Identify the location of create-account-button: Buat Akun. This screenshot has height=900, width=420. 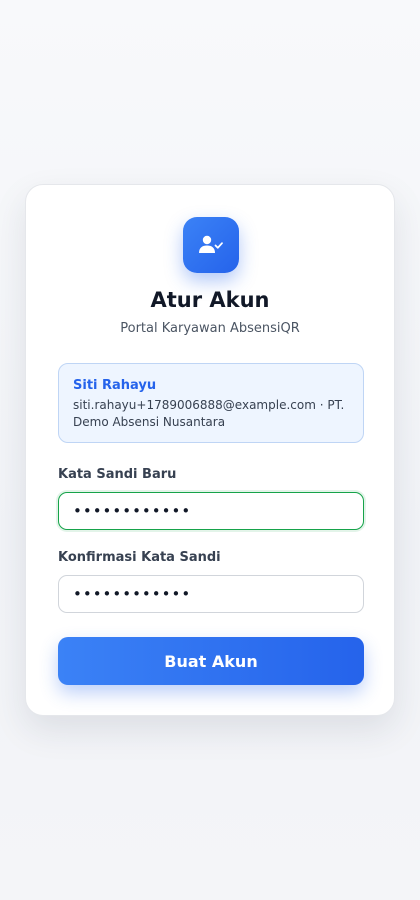
(211, 661).